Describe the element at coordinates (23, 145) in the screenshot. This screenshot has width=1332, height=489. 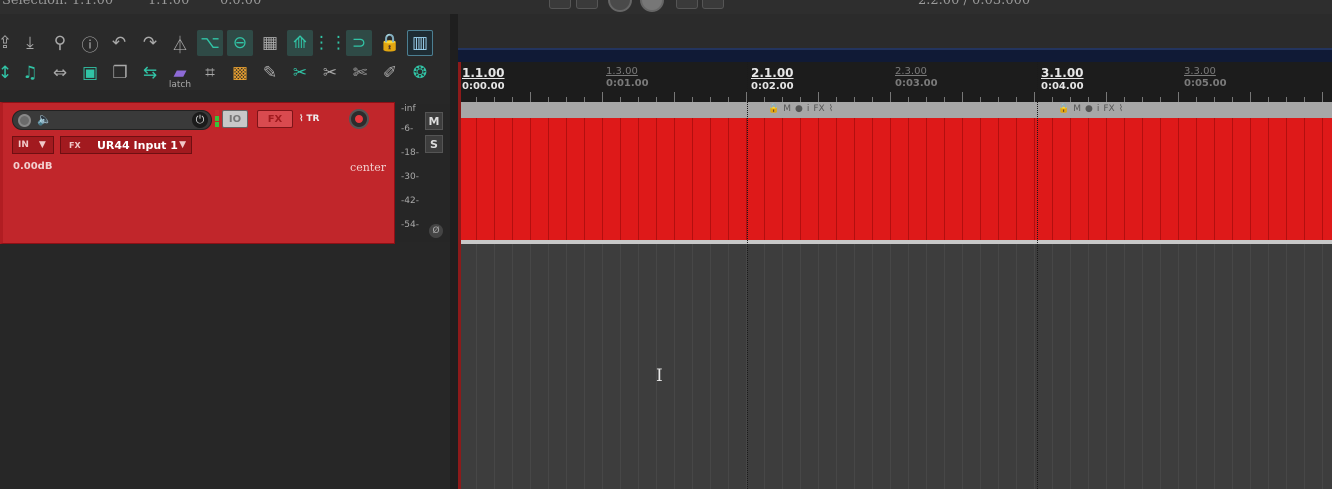
I see `input-type-label: IN` at that location.